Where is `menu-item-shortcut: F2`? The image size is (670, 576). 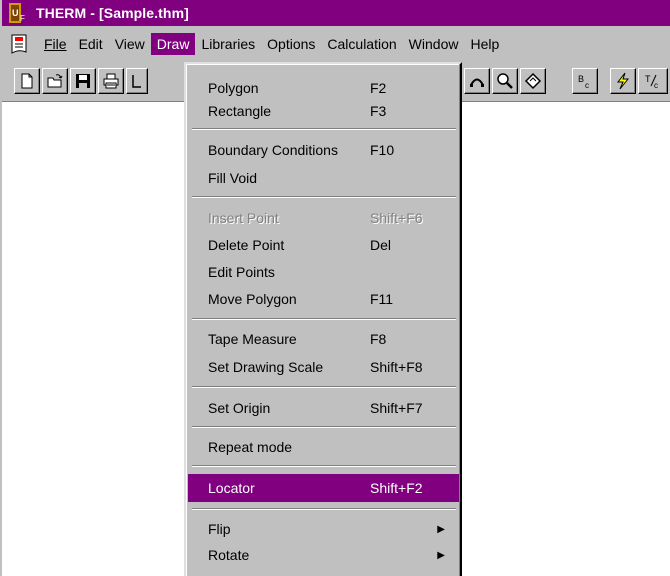
menu-item-shortcut: F2 is located at coordinates (378, 88).